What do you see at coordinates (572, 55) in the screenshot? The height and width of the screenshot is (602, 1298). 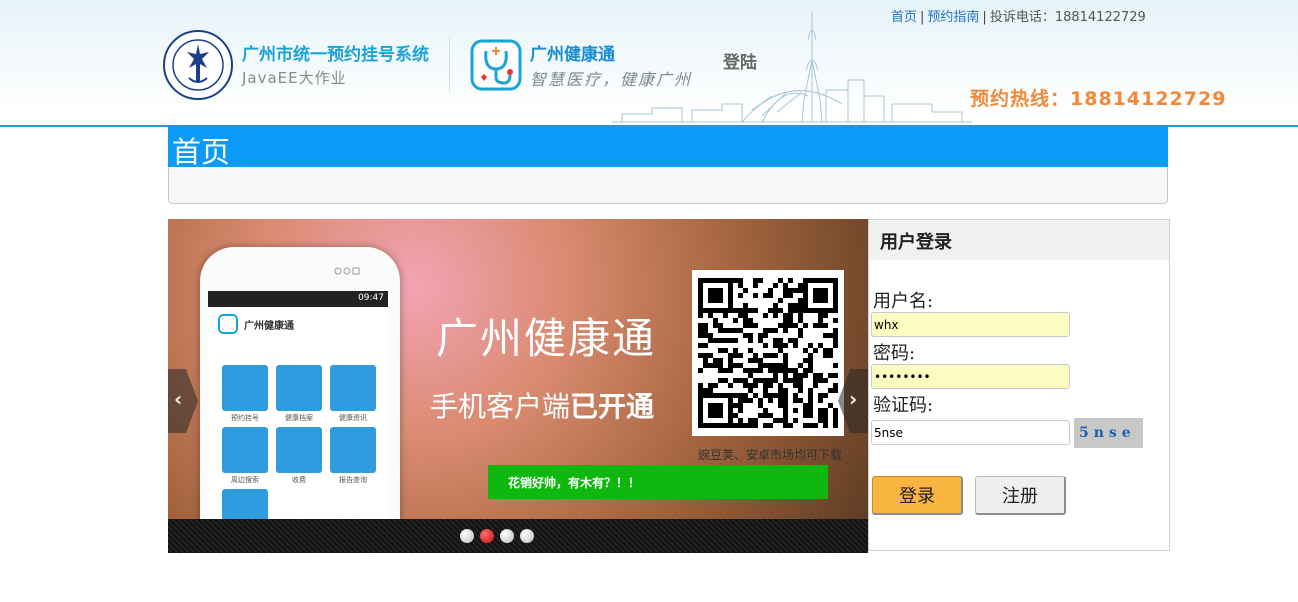 I see `health-title: 广州健康通` at bounding box center [572, 55].